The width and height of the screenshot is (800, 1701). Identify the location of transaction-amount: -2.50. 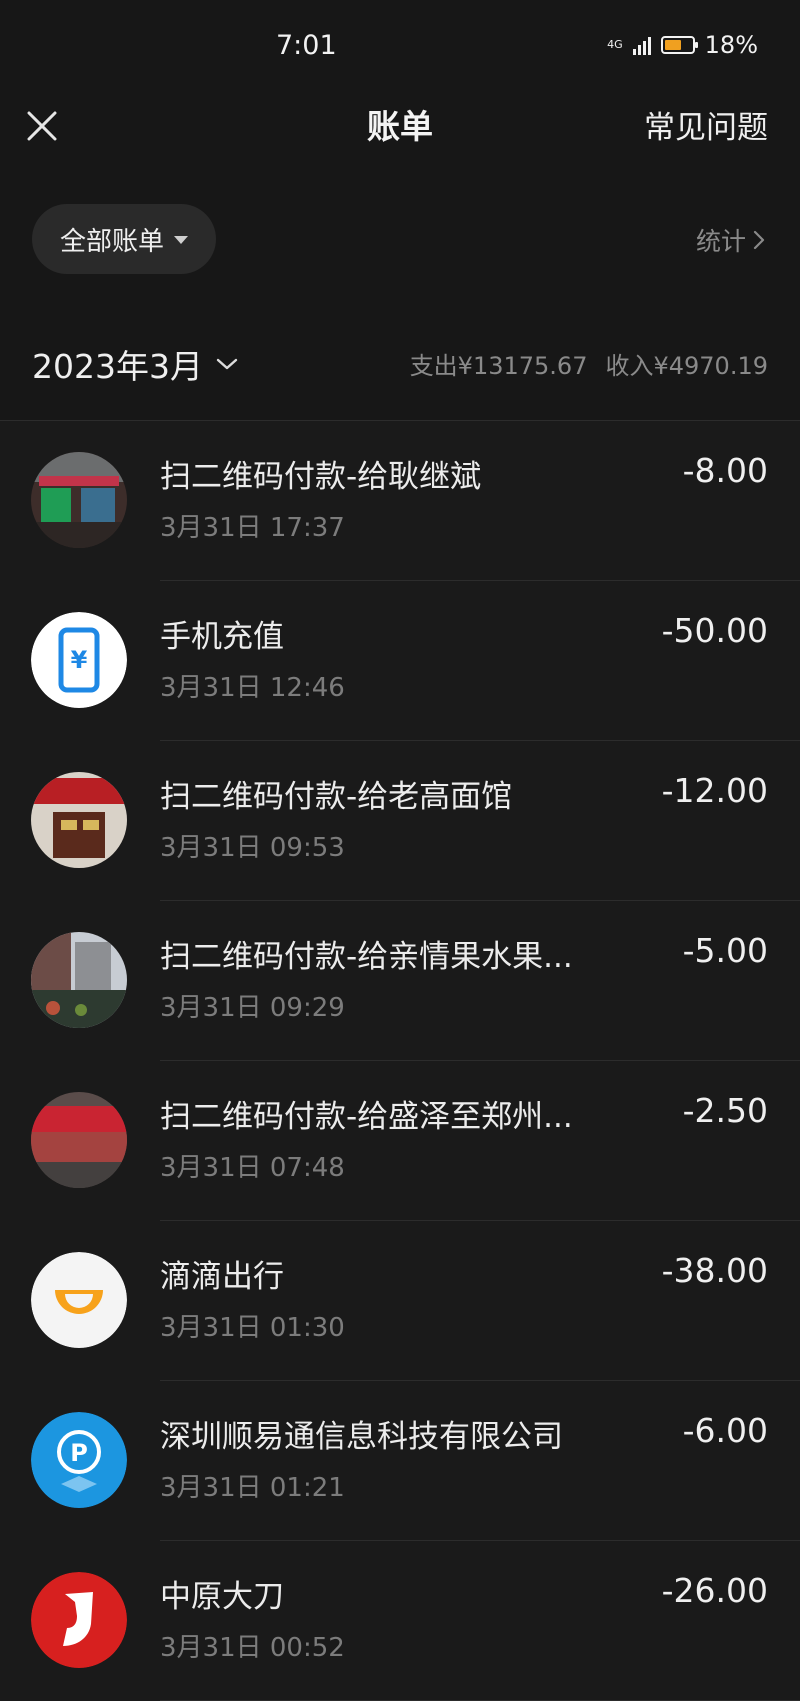
(725, 1110).